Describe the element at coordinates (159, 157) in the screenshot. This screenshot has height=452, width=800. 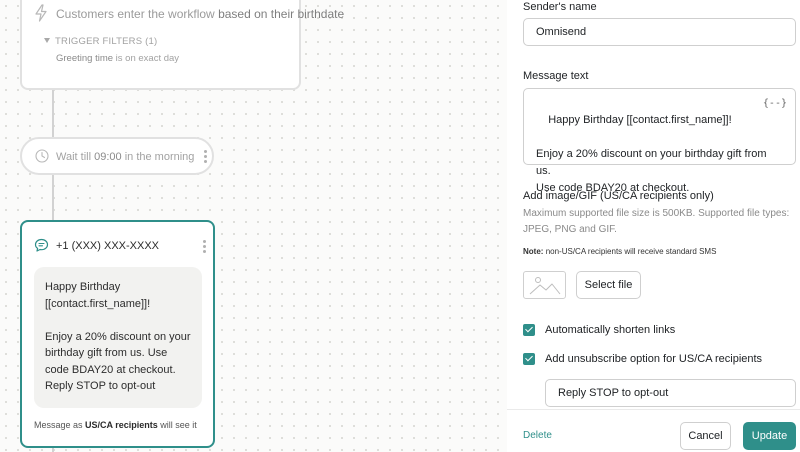
I see `wait-suffix: in the morning` at that location.